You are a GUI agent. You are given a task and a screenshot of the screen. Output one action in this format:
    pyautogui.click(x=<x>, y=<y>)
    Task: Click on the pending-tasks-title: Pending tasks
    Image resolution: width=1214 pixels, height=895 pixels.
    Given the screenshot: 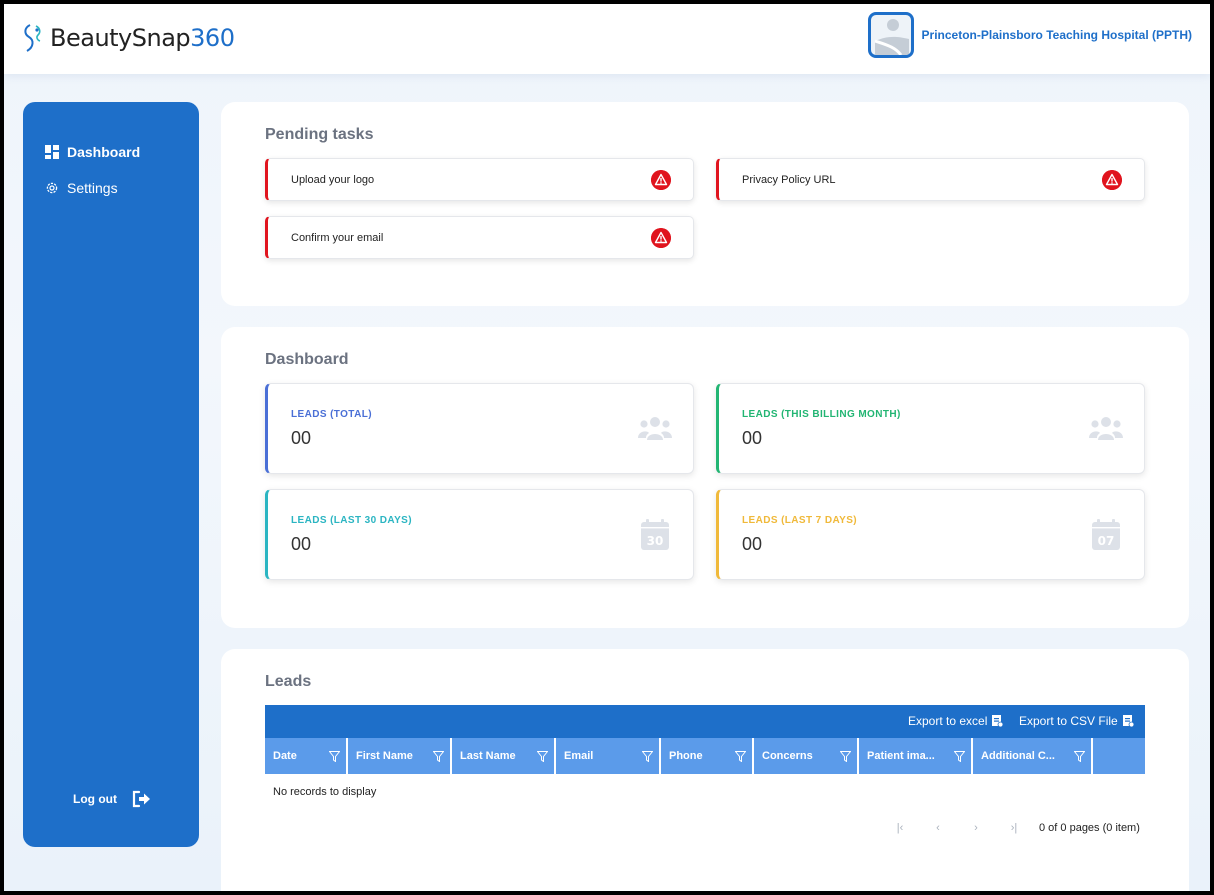 What is the action you would take?
    pyautogui.click(x=319, y=134)
    